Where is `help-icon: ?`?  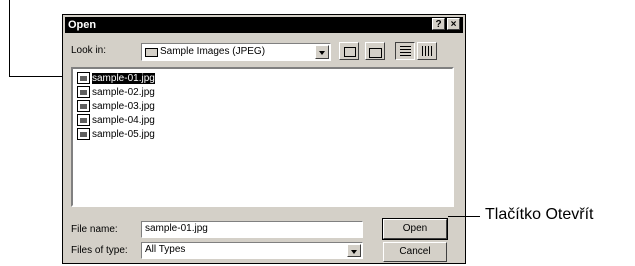
help-icon: ? is located at coordinates (438, 24).